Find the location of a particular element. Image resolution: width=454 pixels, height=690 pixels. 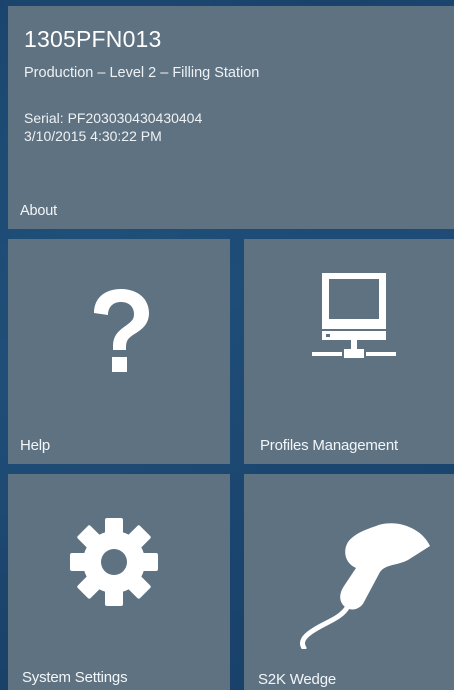

about-label: About is located at coordinates (38, 211).